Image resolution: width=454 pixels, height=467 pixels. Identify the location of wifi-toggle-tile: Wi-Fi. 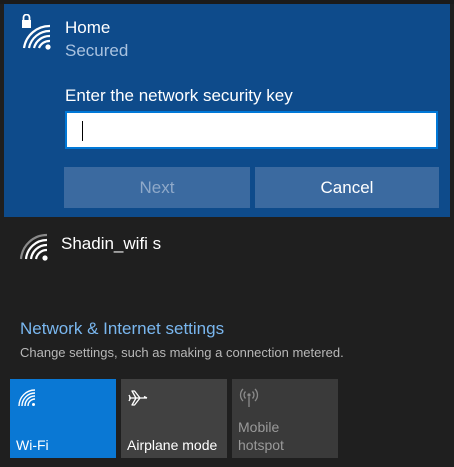
(63, 418).